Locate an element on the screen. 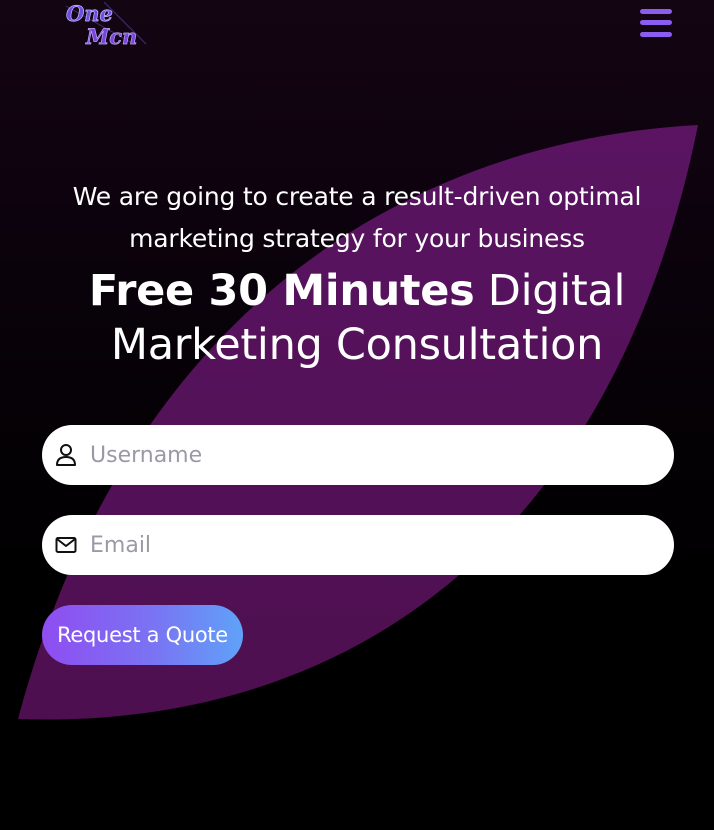  user-icon is located at coordinates (66, 455).